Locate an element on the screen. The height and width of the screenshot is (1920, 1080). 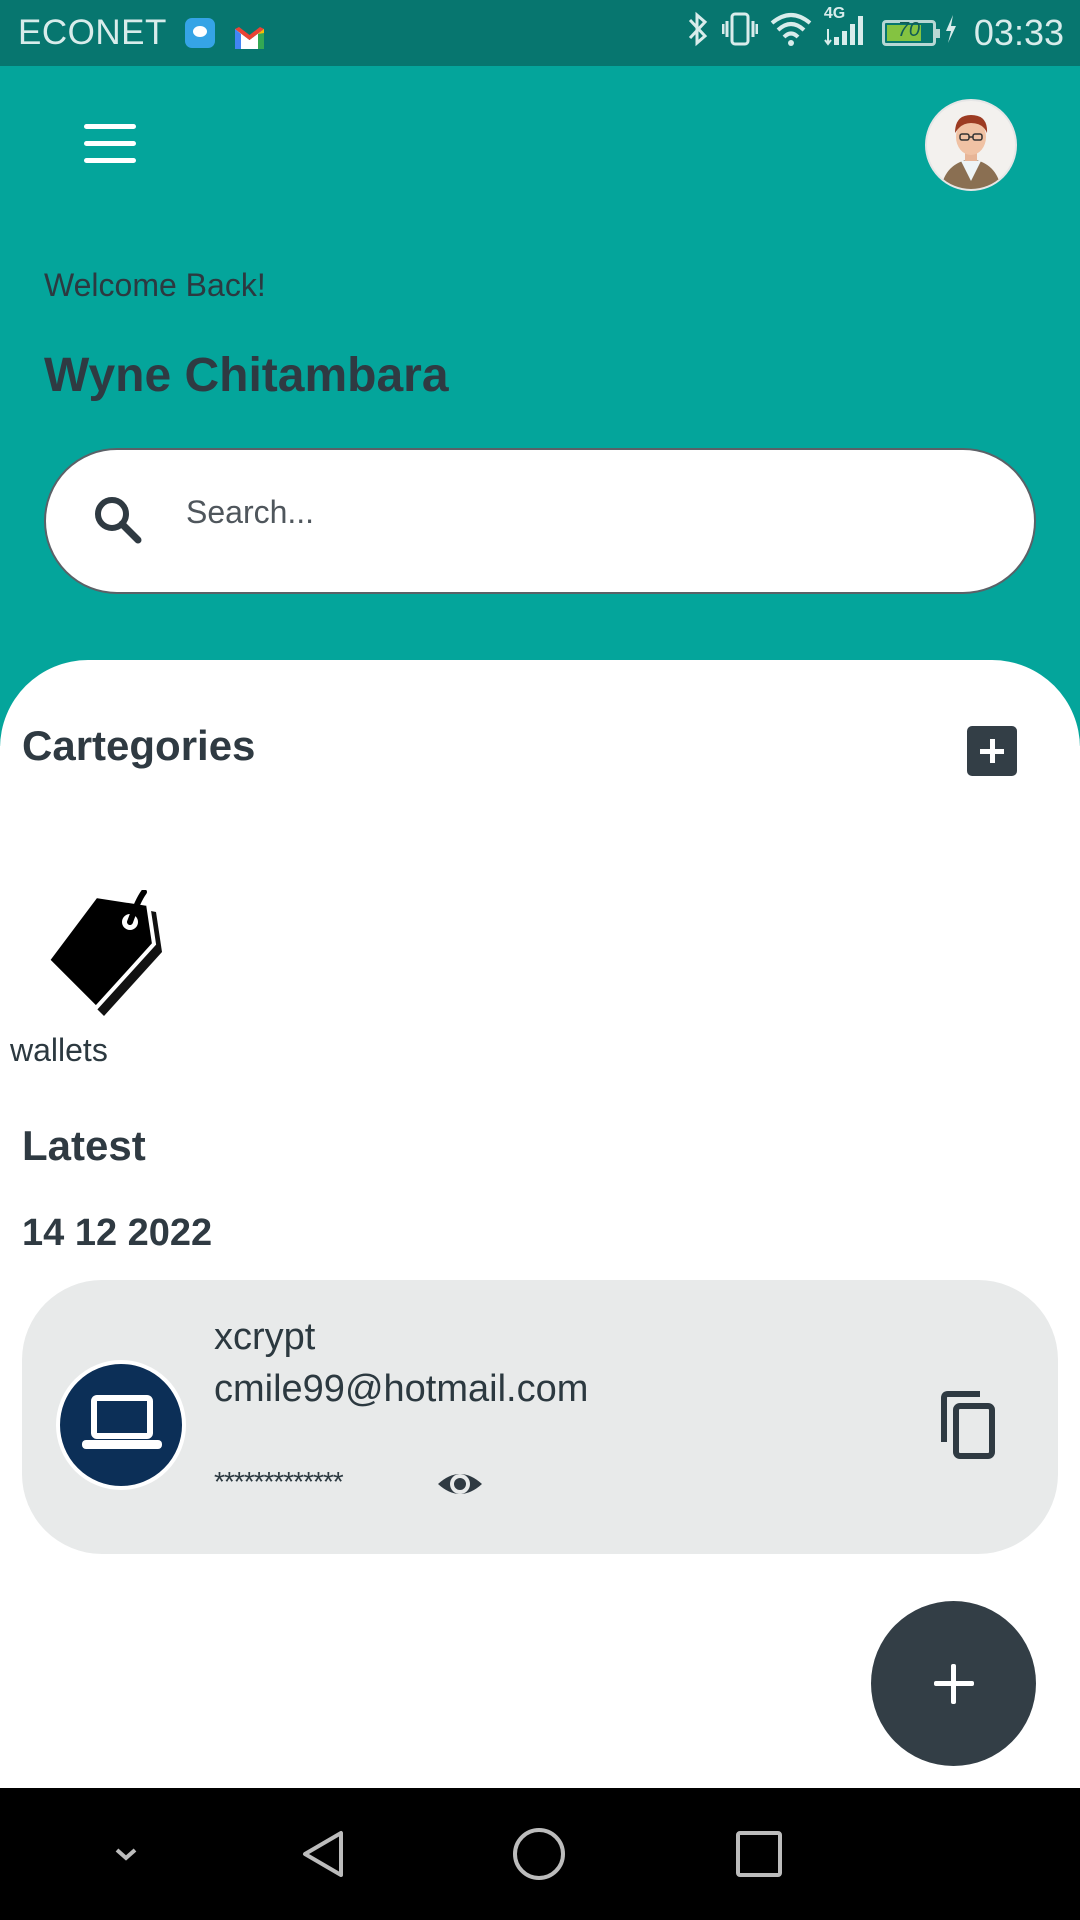
latest-title: Latest is located at coordinates (84, 1145).